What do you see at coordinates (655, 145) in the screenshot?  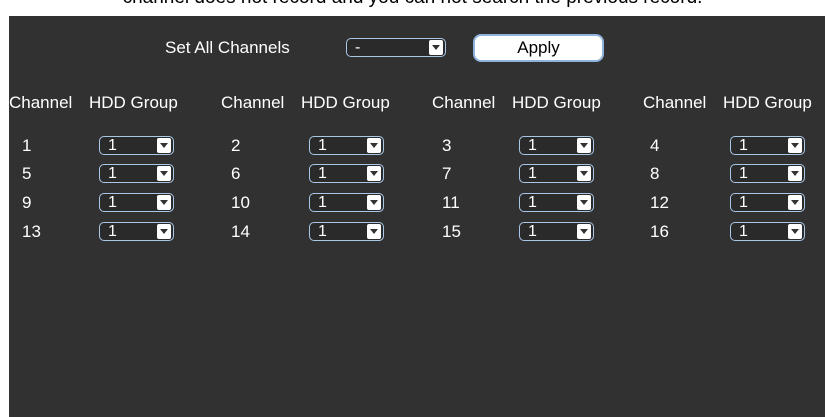 I see `channel-number: 4` at bounding box center [655, 145].